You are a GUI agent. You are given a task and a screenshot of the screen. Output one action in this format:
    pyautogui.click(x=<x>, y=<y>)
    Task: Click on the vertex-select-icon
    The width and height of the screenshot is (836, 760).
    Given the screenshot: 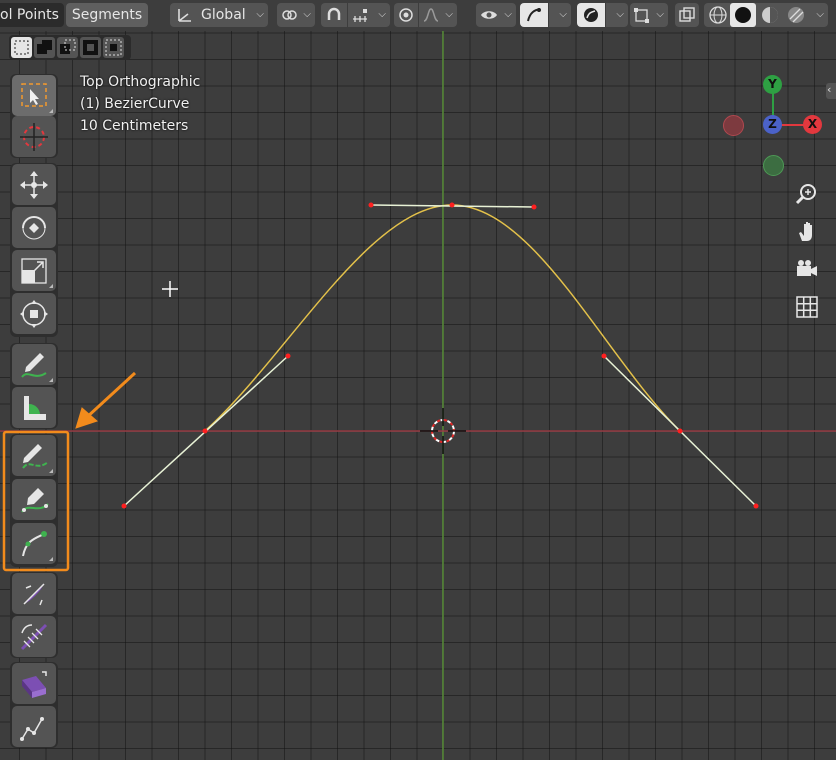 What is the action you would take?
    pyautogui.click(x=641, y=15)
    